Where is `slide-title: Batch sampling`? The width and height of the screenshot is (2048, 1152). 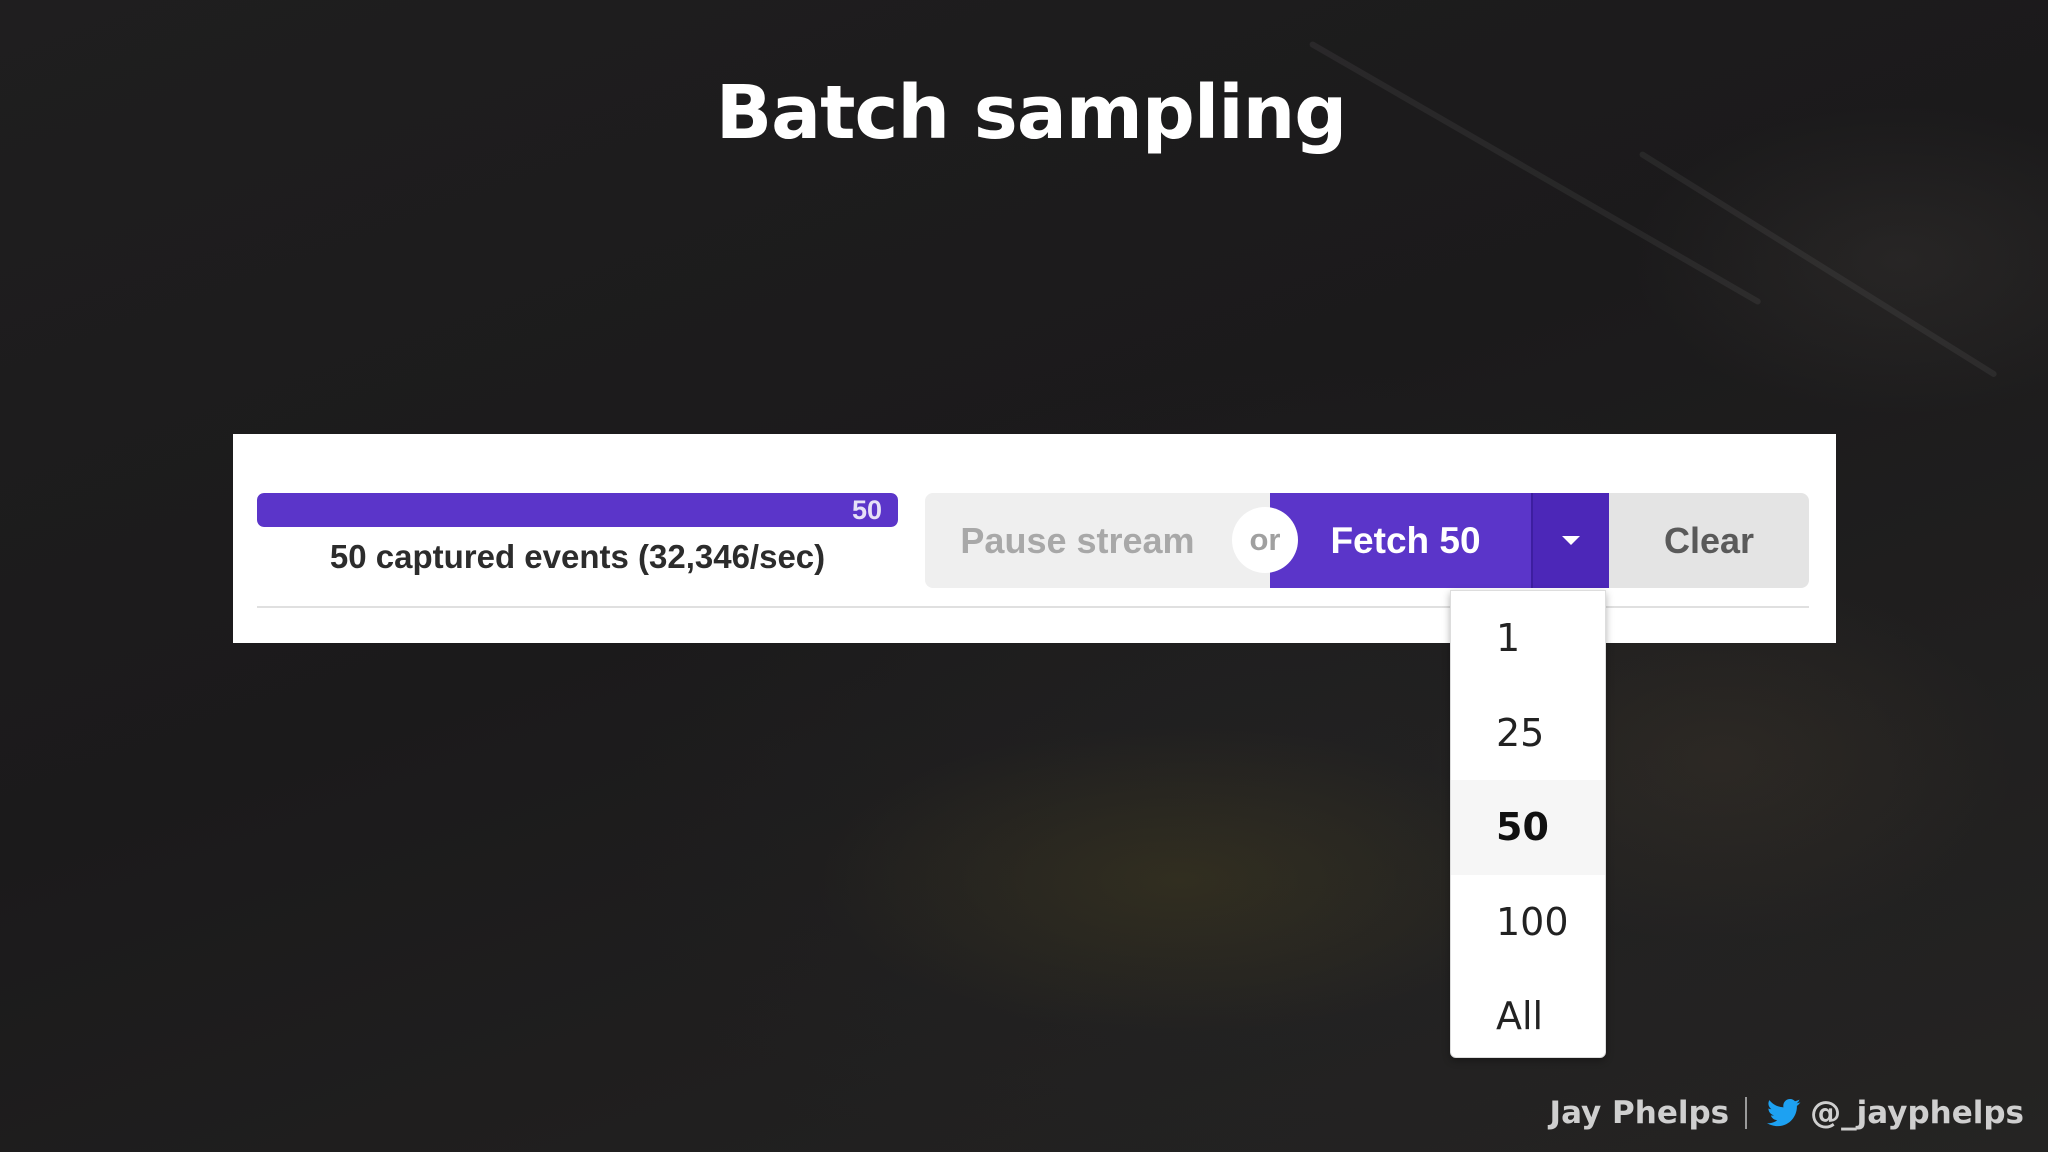 slide-title: Batch sampling is located at coordinates (1031, 113).